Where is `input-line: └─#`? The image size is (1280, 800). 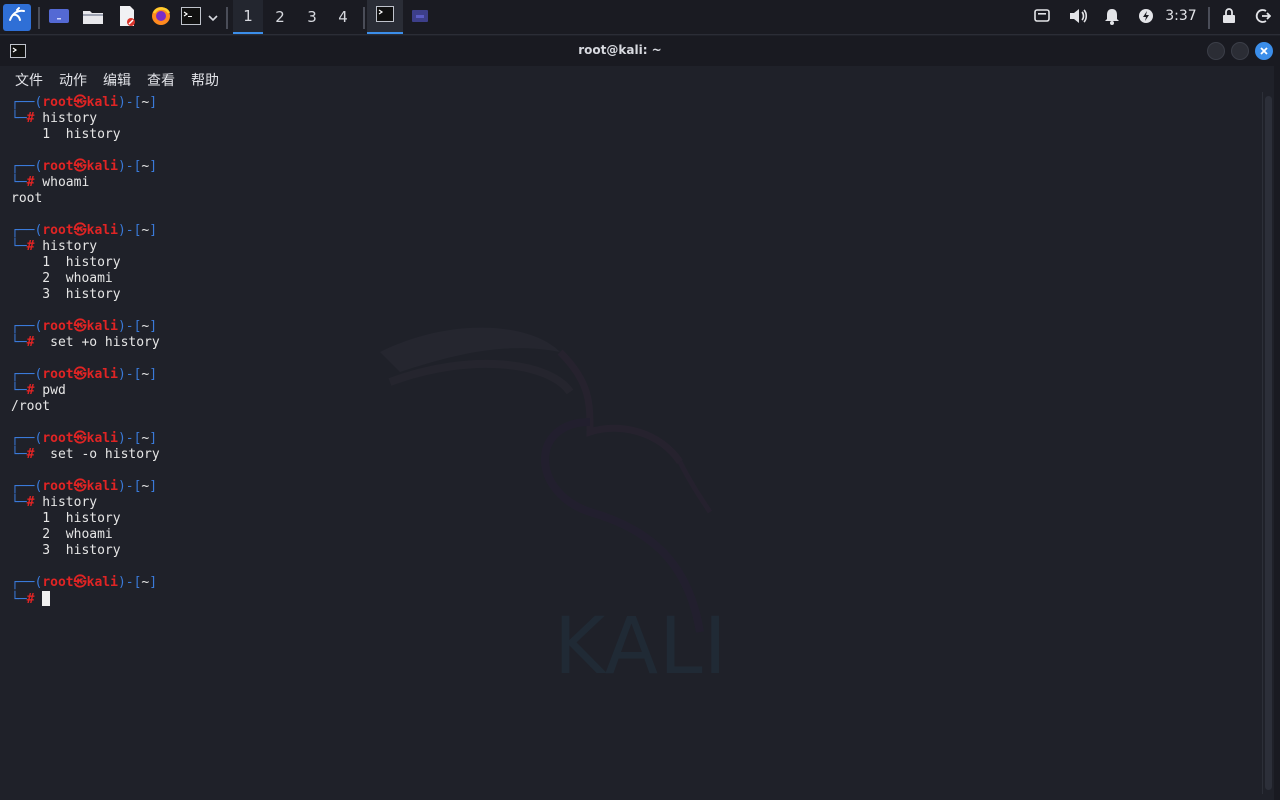 input-line: └─# is located at coordinates (31, 599).